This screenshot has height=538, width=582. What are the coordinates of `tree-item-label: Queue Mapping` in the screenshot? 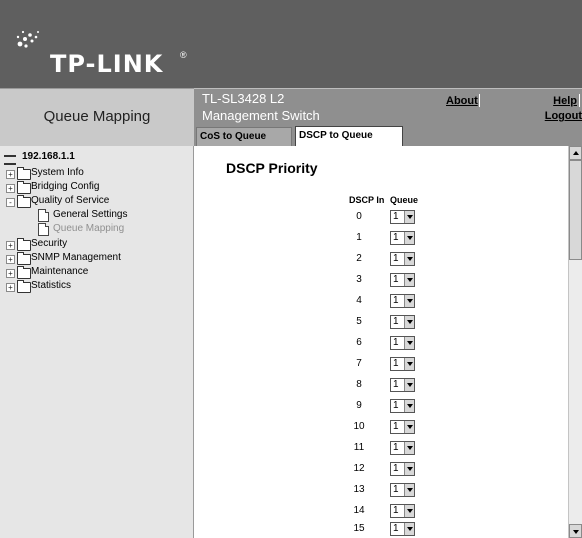 It's located at (89, 228).